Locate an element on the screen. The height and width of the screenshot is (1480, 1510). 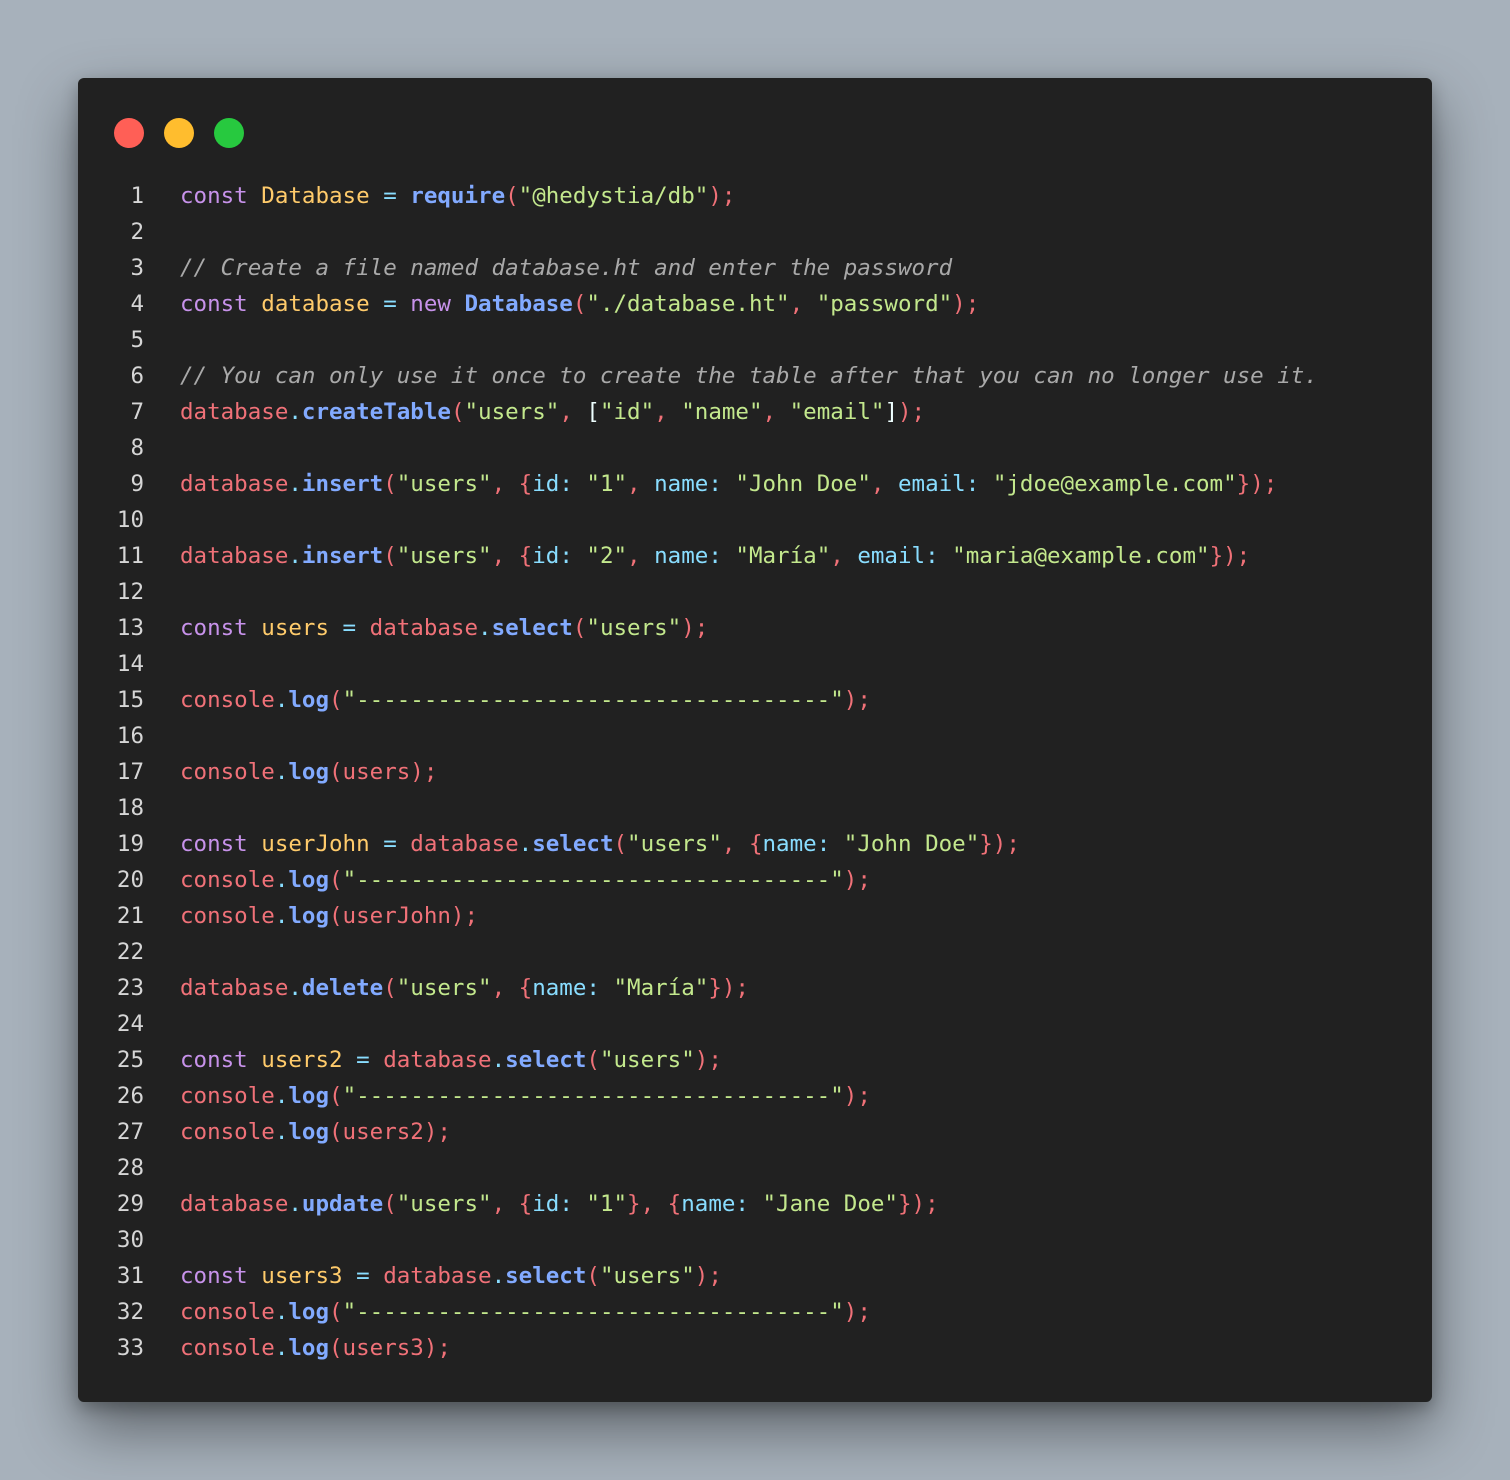
code-token: "1" is located at coordinates (607, 1204).